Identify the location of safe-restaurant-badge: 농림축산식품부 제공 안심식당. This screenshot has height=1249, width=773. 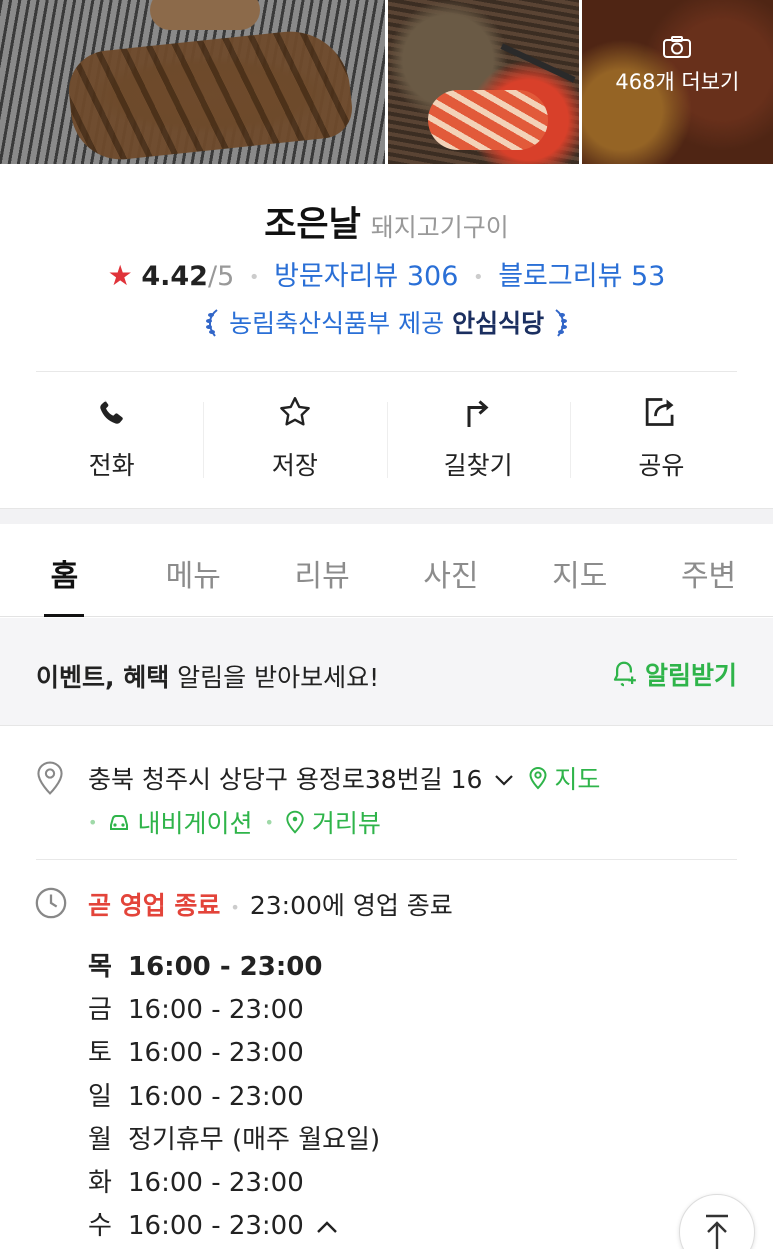
(386, 322).